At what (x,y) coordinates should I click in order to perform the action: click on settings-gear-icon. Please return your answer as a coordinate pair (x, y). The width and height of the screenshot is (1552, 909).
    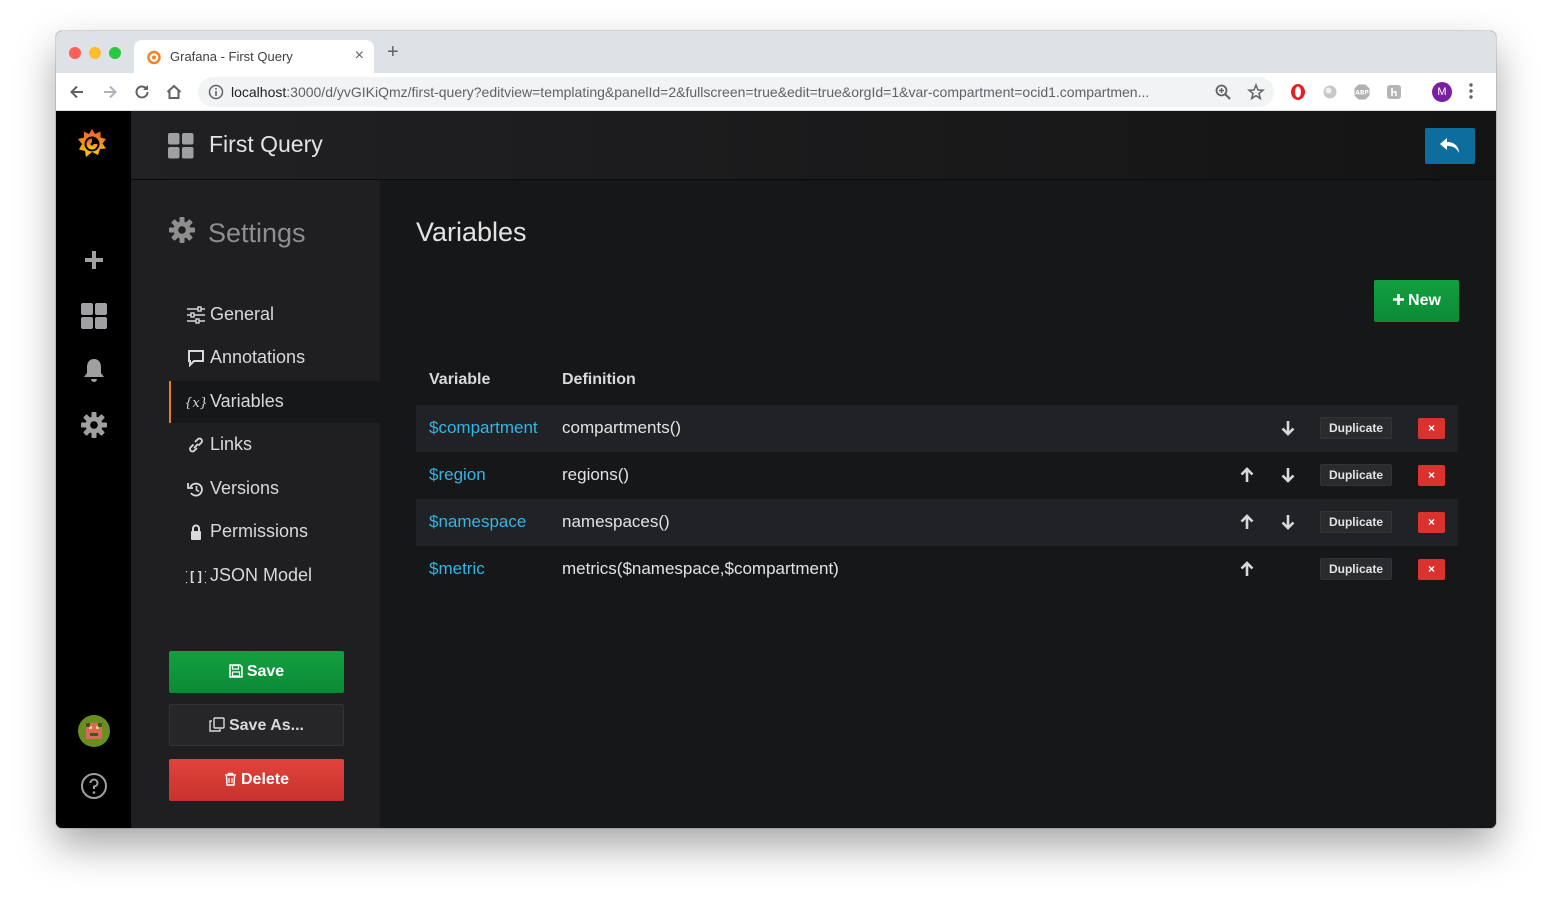
    Looking at the image, I should click on (182, 230).